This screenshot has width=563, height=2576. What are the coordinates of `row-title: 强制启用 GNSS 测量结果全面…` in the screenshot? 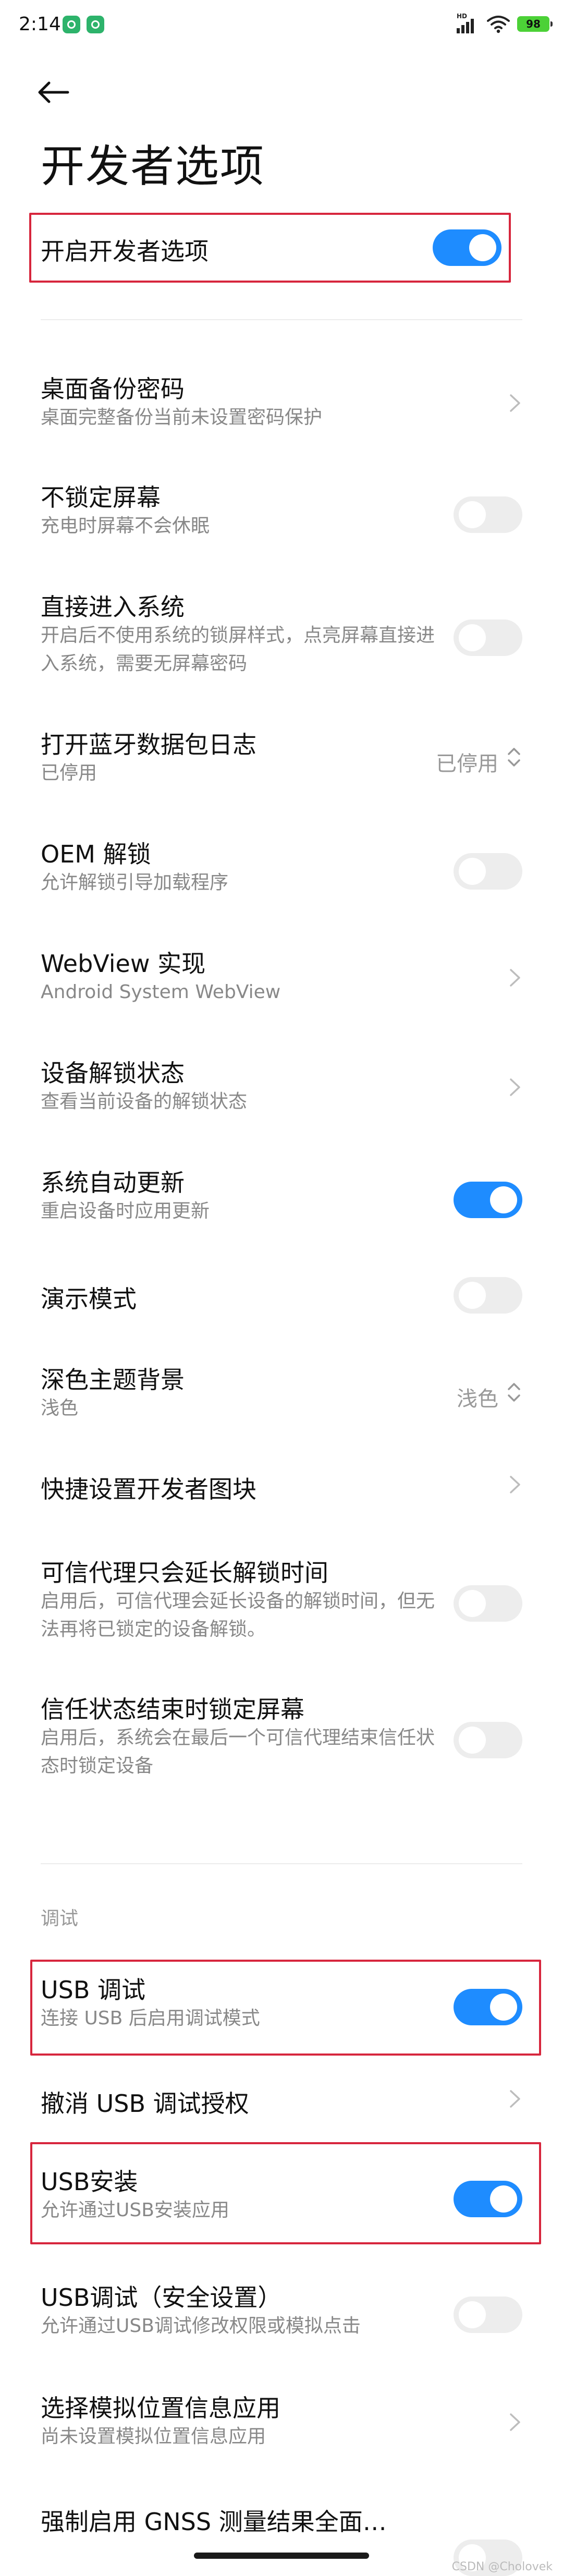 It's located at (214, 2522).